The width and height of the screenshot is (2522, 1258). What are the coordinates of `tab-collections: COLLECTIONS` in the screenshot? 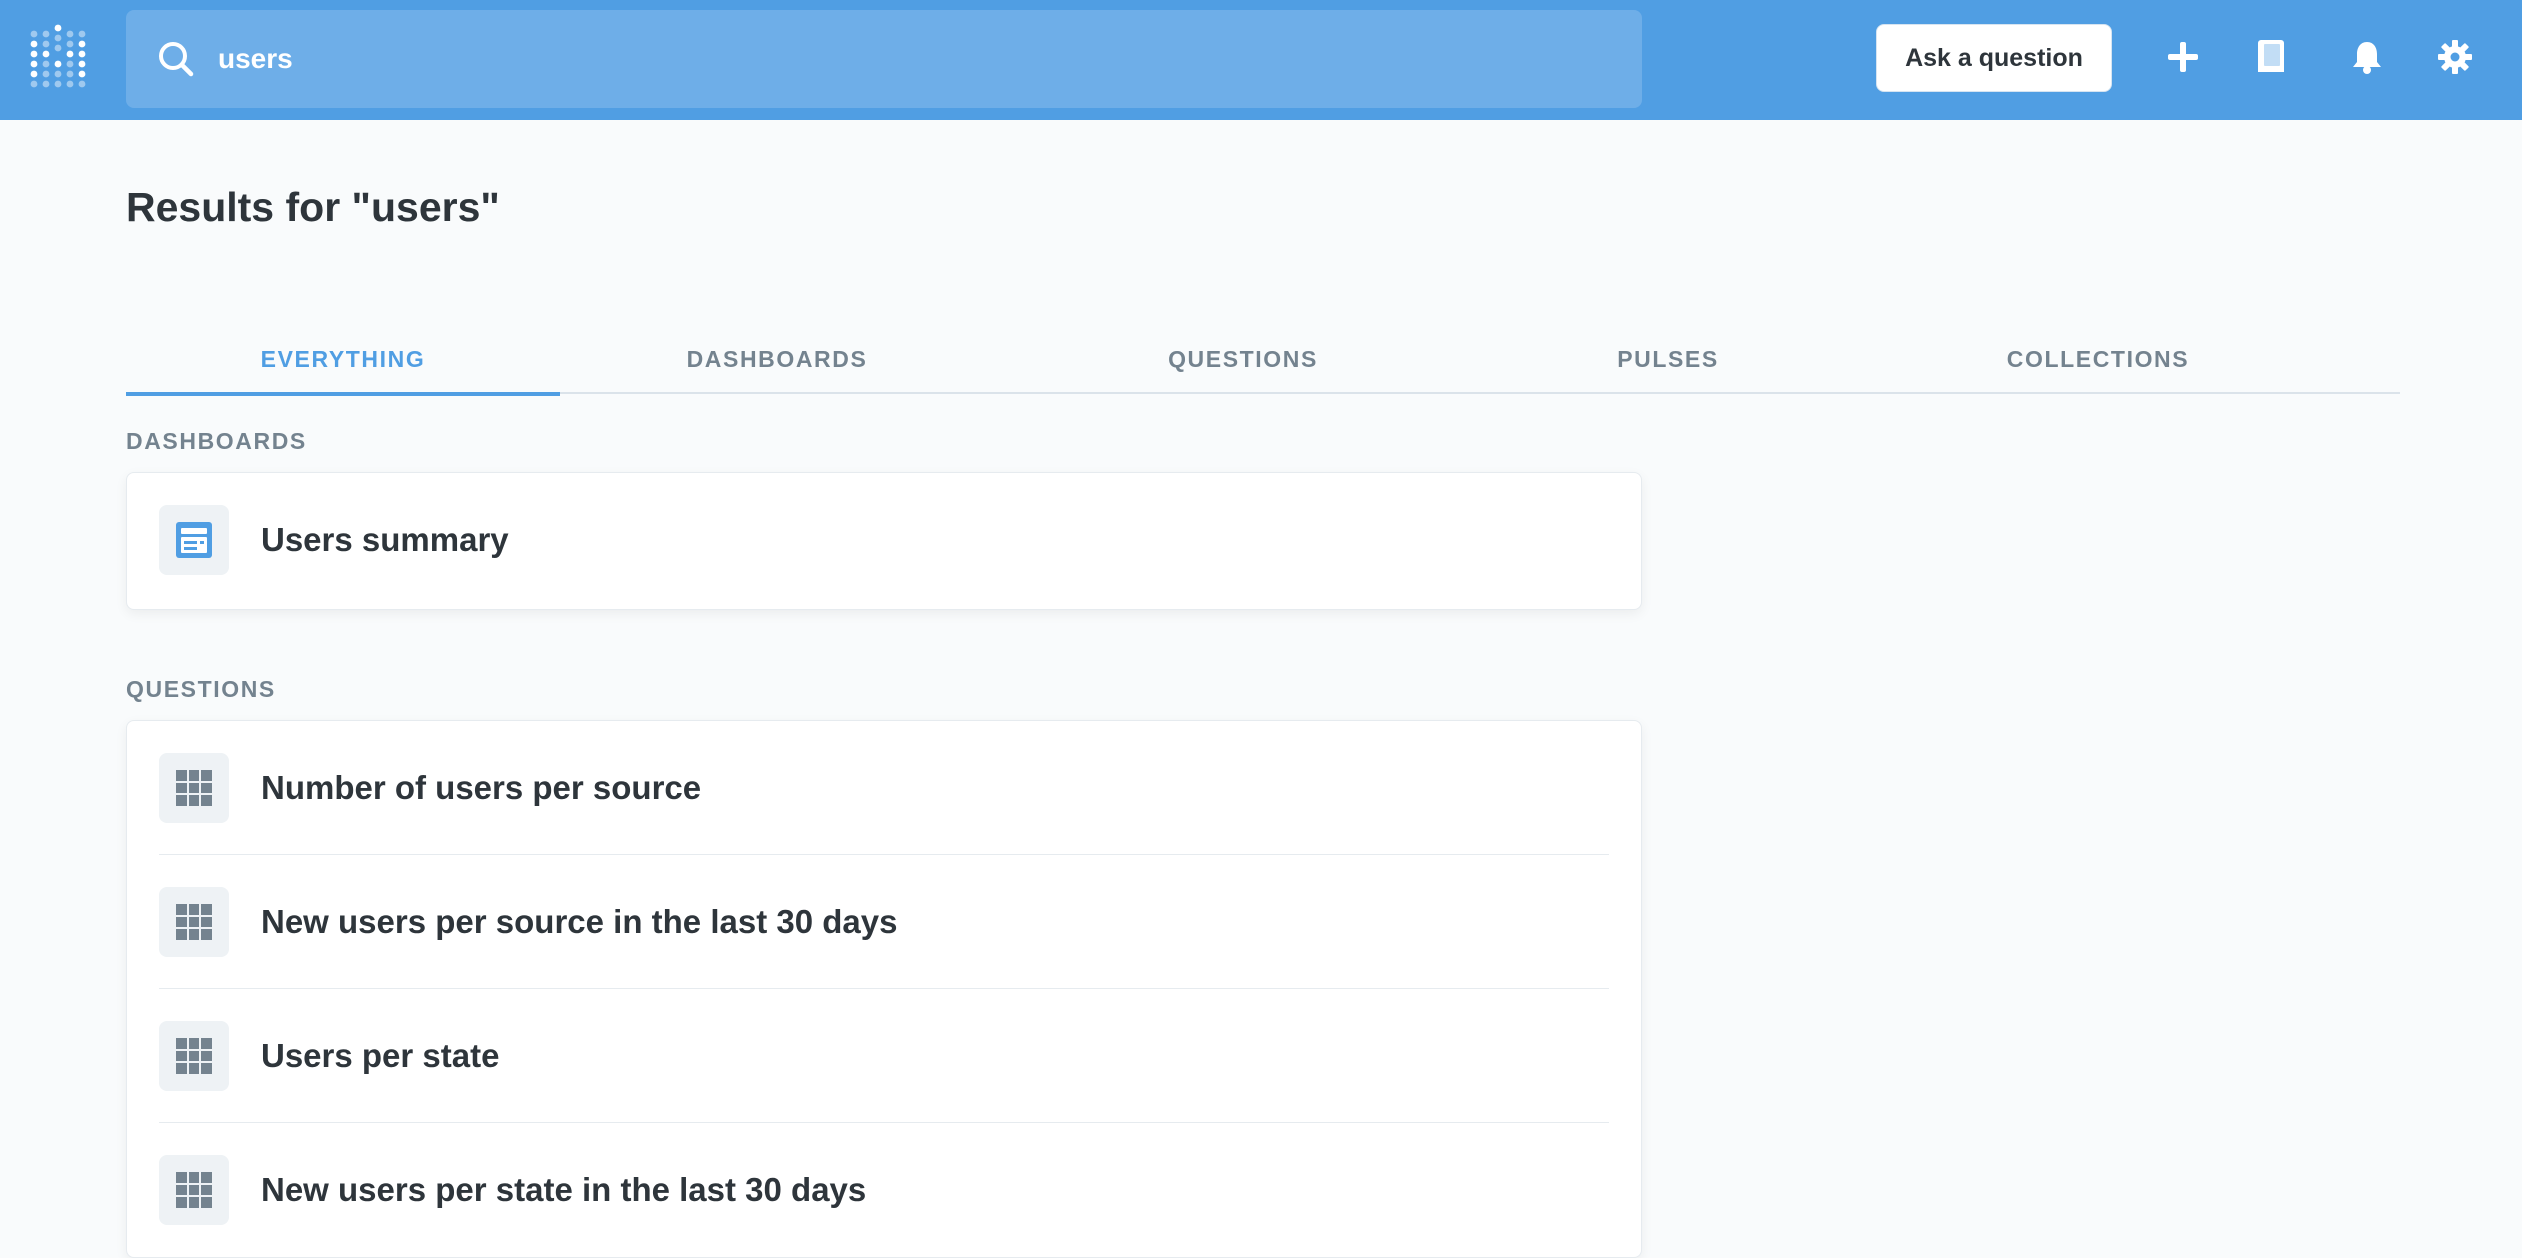 It's located at (2098, 362).